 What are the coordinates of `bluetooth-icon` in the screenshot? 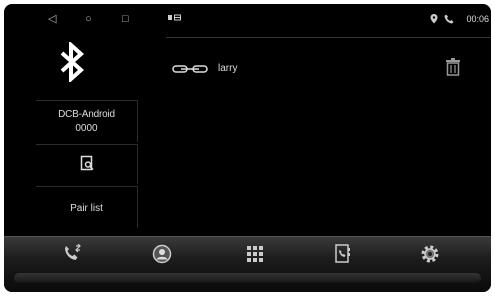 It's located at (72, 62).